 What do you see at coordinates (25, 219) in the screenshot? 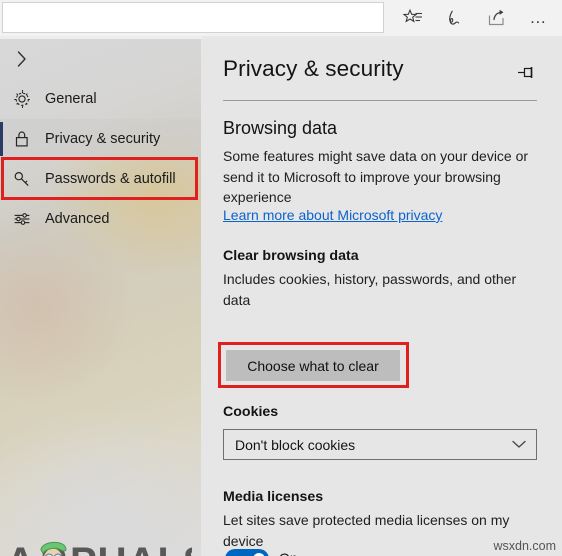
I see `sliders-icon` at bounding box center [25, 219].